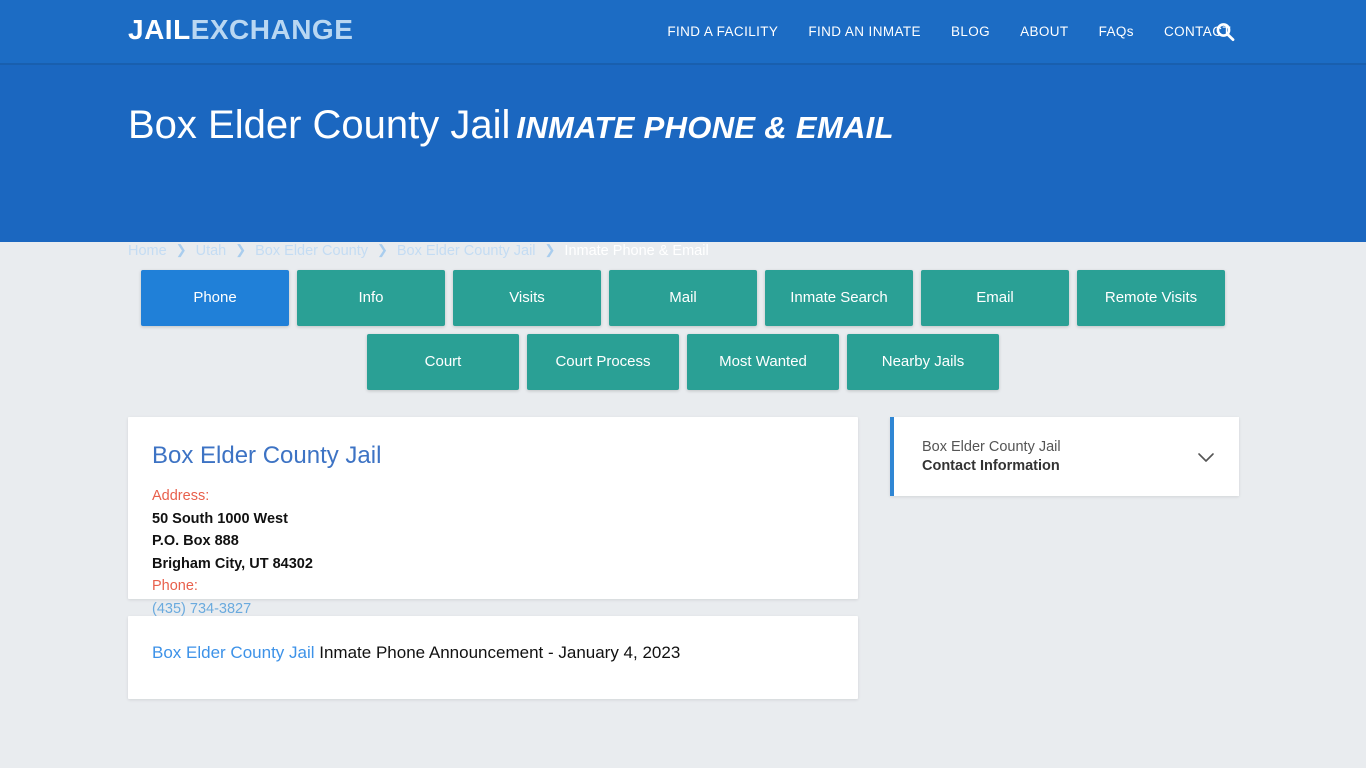 The height and width of the screenshot is (768, 1366). What do you see at coordinates (220, 518) in the screenshot?
I see `address-line-1: 50 South 1000 West` at bounding box center [220, 518].